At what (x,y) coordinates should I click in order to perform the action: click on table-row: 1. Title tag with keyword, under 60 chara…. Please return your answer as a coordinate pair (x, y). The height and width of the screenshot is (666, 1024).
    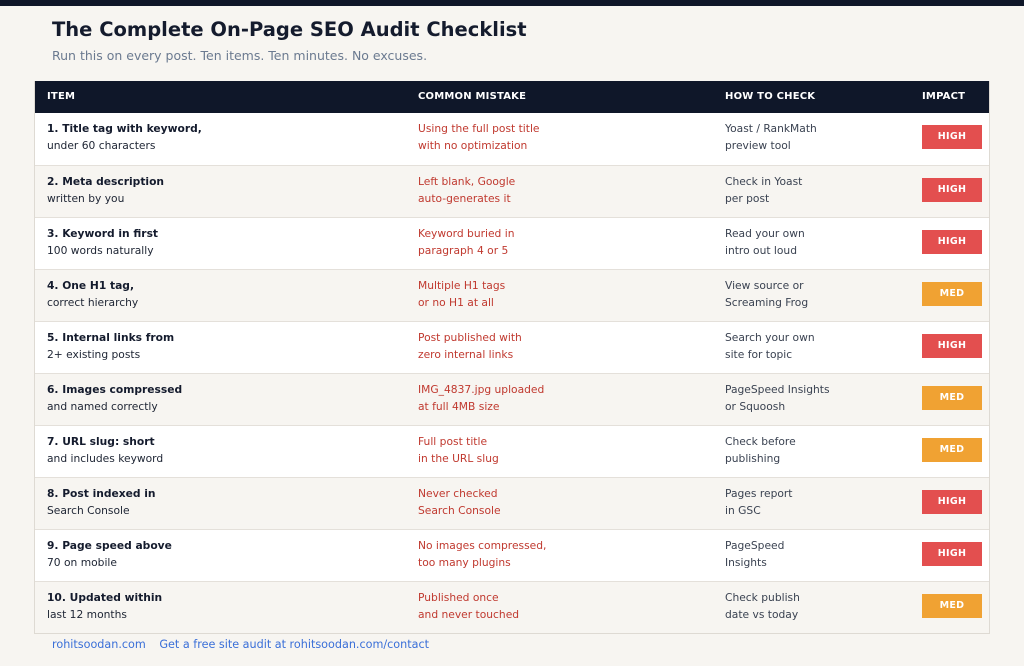
    Looking at the image, I should click on (512, 139).